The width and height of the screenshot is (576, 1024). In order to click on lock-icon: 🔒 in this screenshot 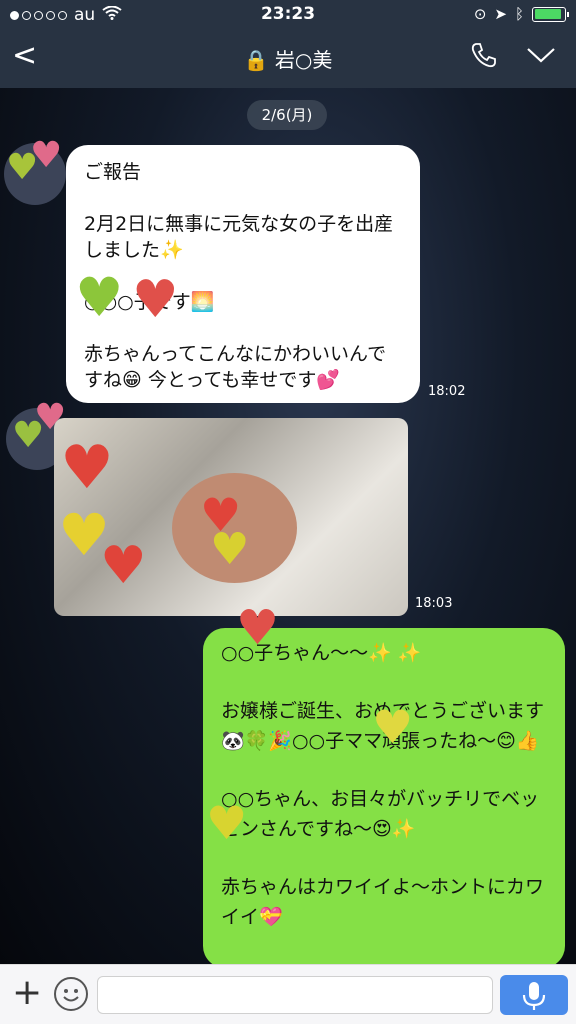, I will do `click(256, 60)`.